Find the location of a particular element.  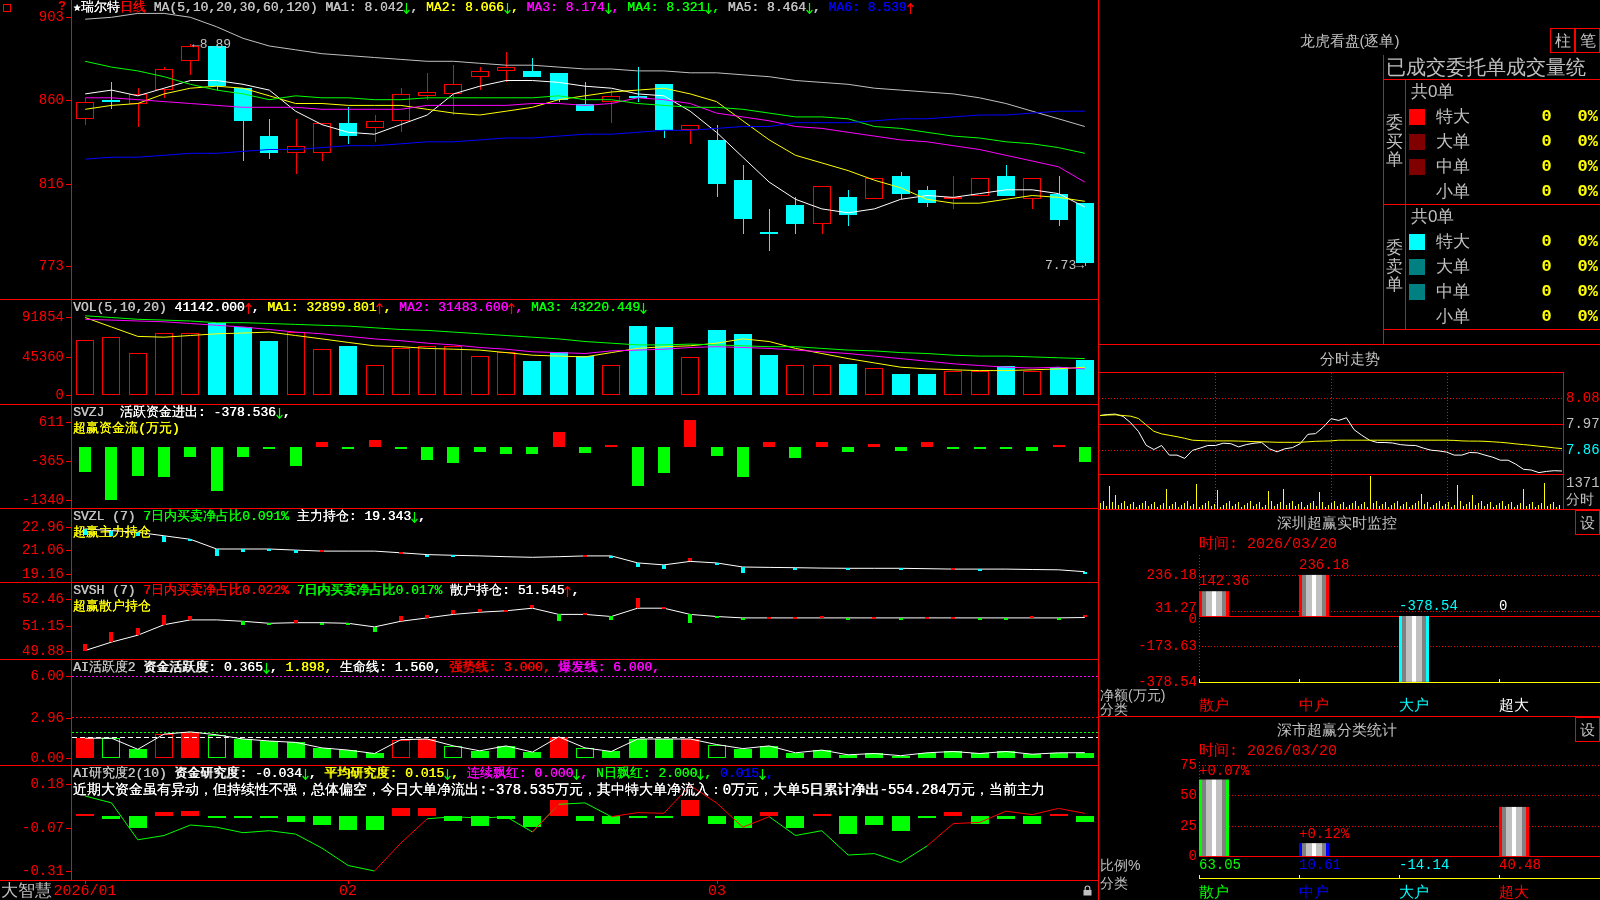

legend-text: MA3: 43220.449 is located at coordinates (585, 308).